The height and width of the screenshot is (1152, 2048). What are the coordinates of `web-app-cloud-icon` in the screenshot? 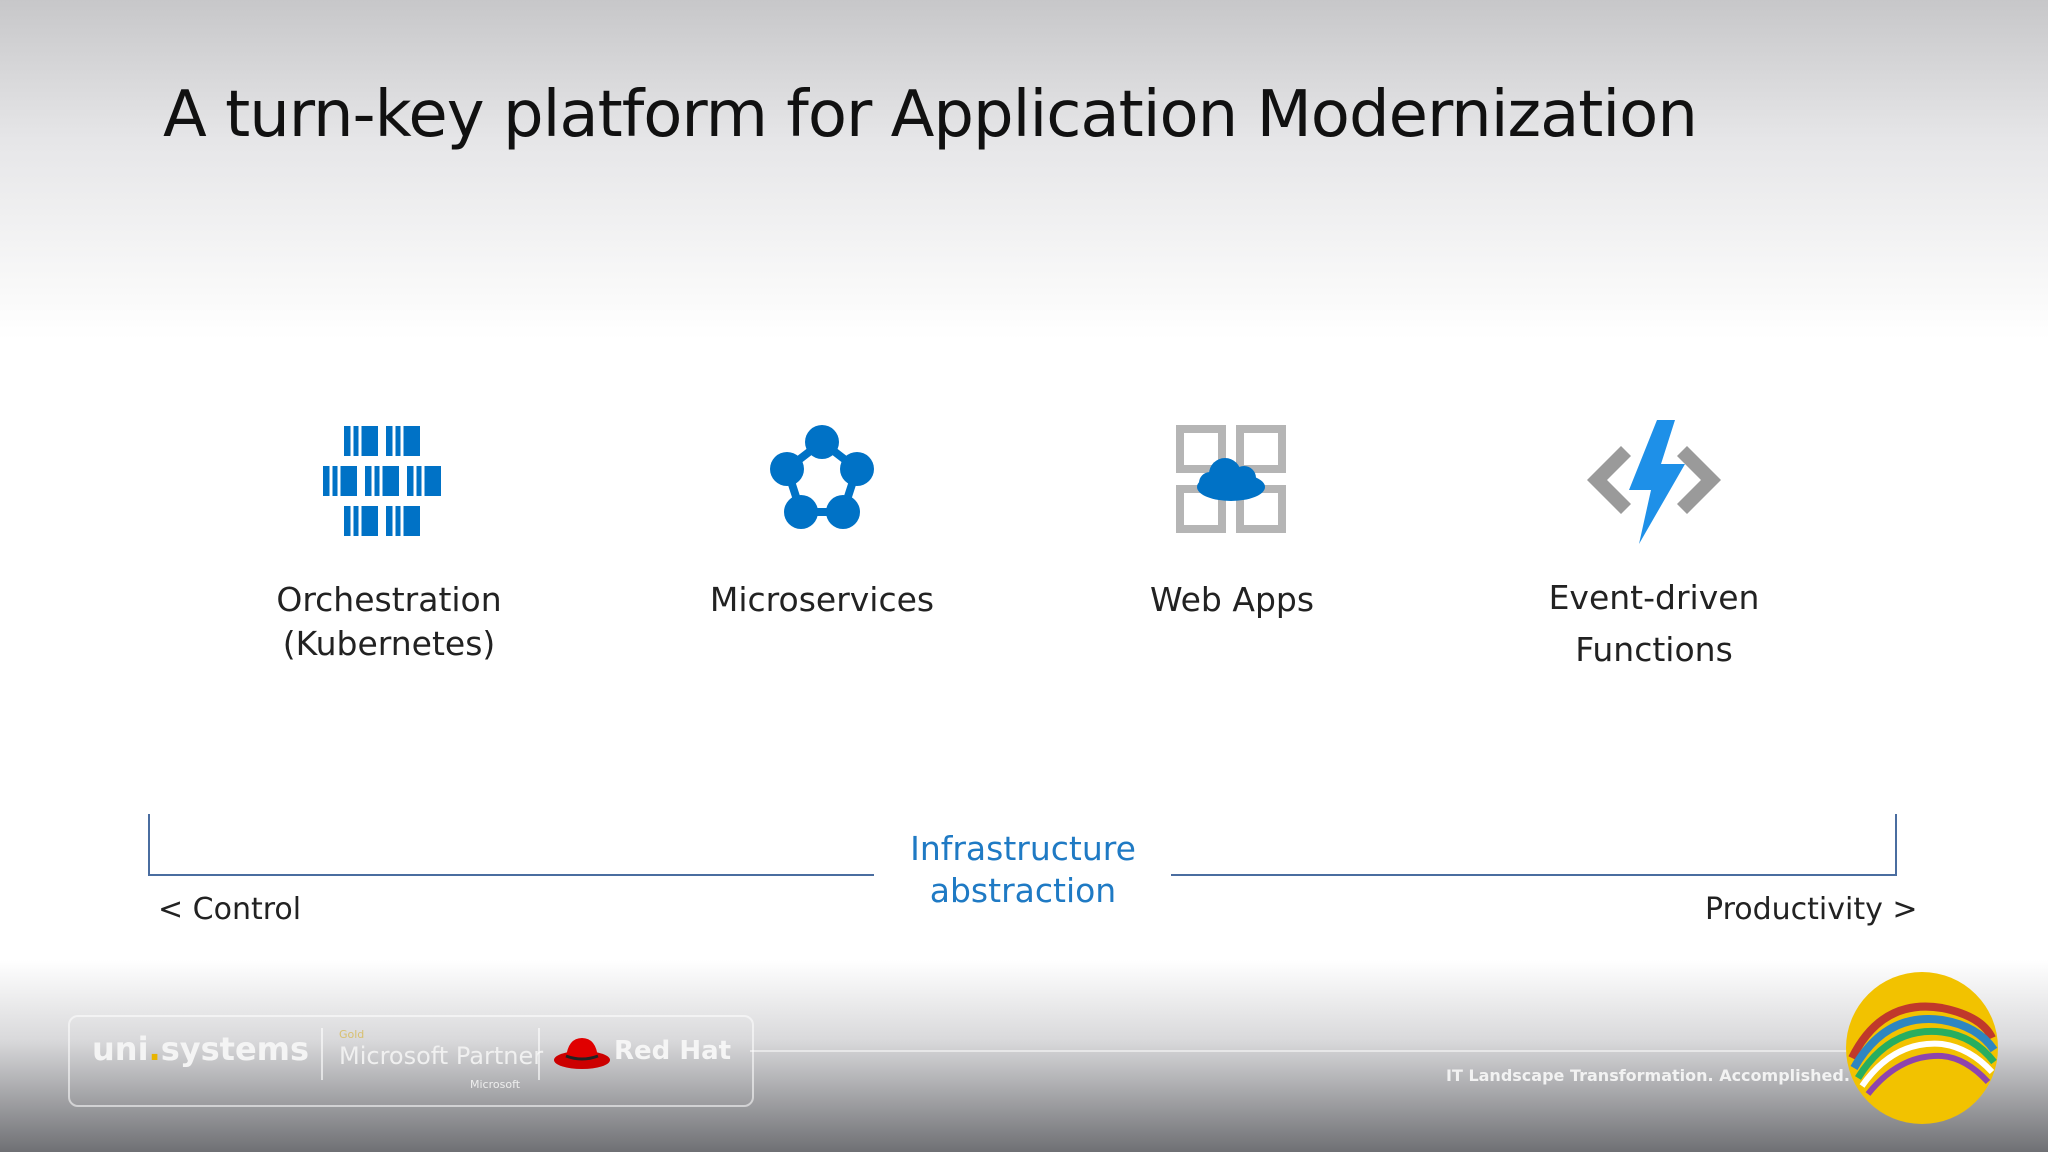 It's located at (1232, 482).